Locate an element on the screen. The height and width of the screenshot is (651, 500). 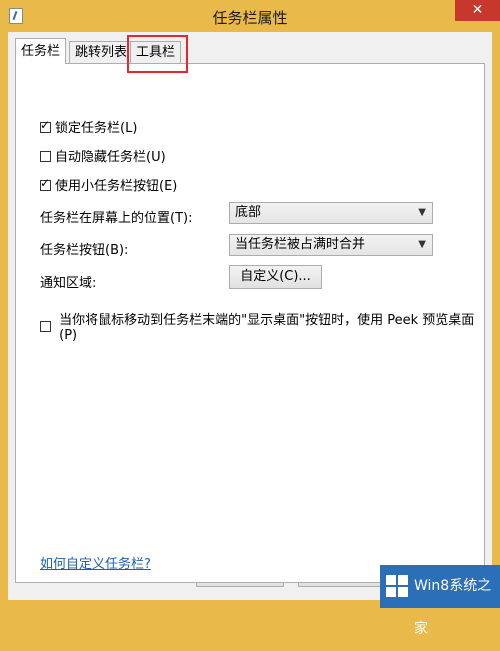
peek-checkbox is located at coordinates (45, 326).